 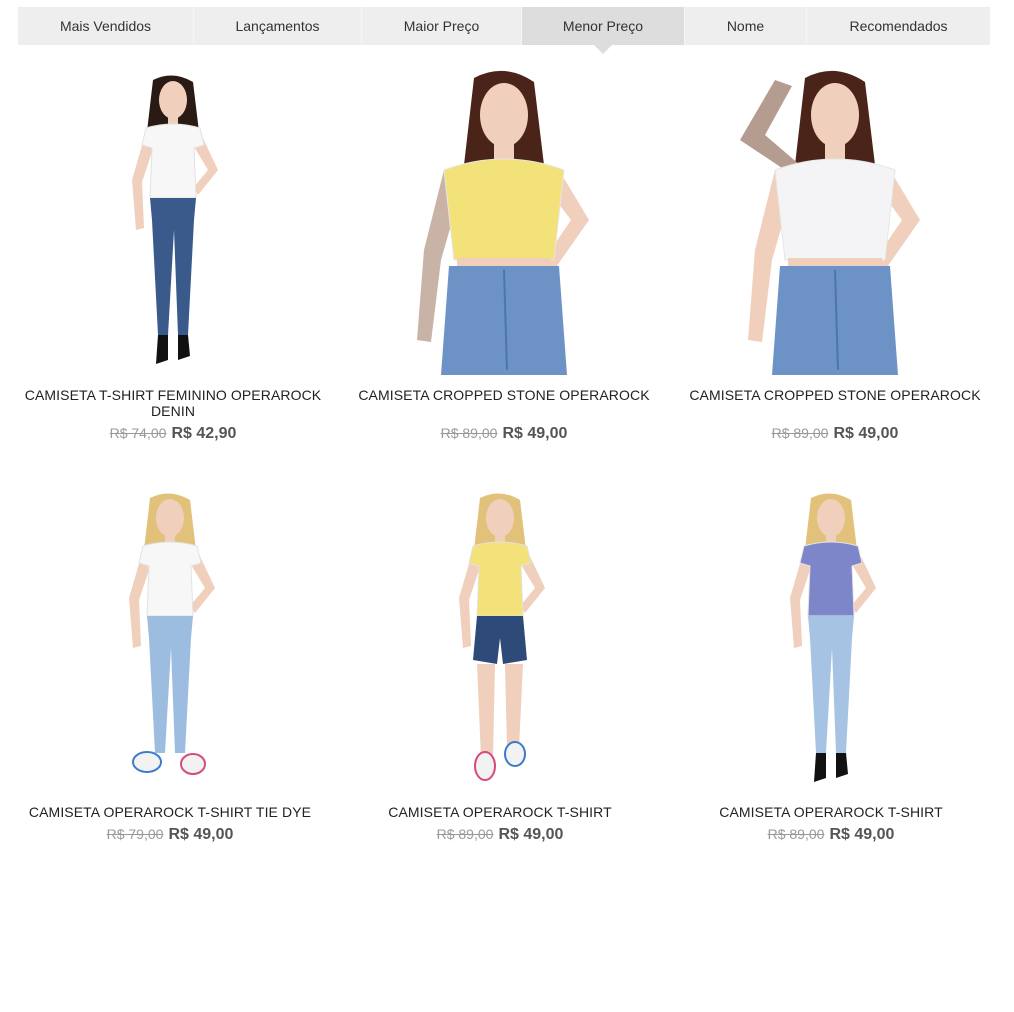 I want to click on sale-price: R$ 42,90, so click(x=204, y=433).